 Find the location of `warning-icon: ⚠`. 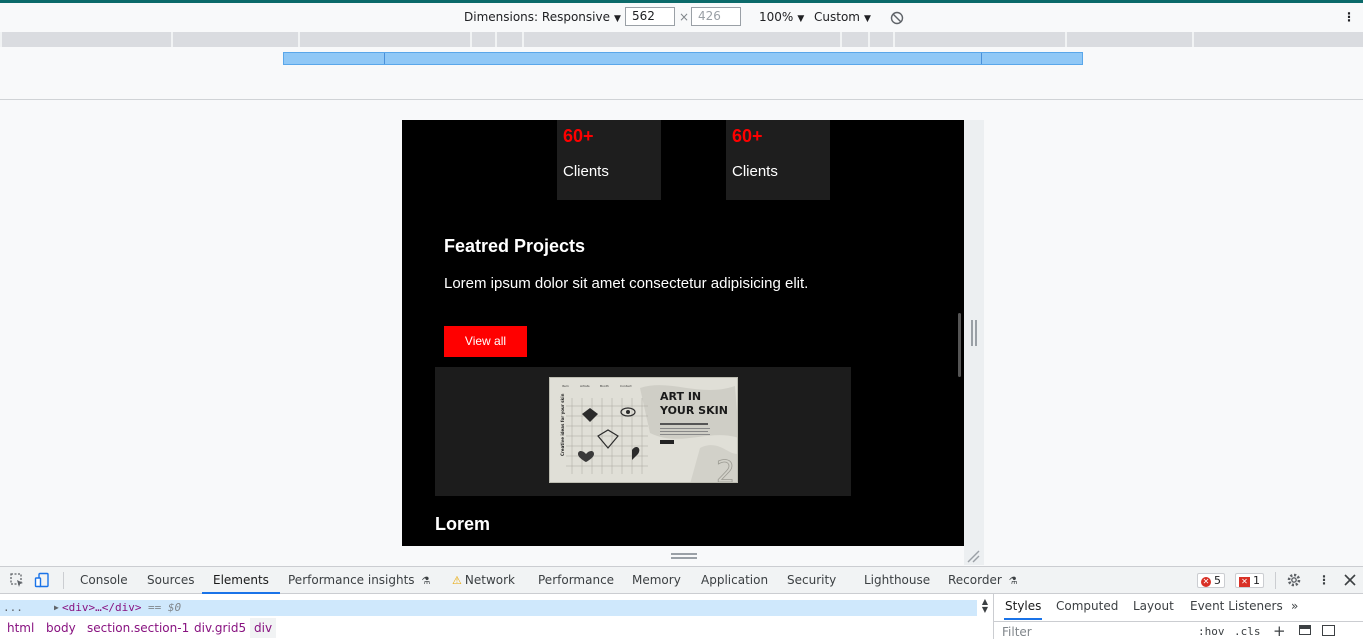

warning-icon: ⚠ is located at coordinates (457, 580).